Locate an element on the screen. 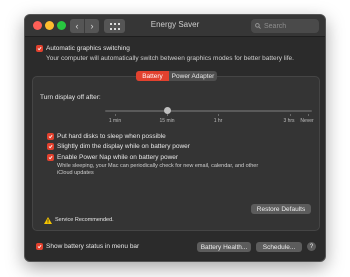 This screenshot has height=277, width=350. power-nap-description-cont: iCloud updates is located at coordinates (75, 173).